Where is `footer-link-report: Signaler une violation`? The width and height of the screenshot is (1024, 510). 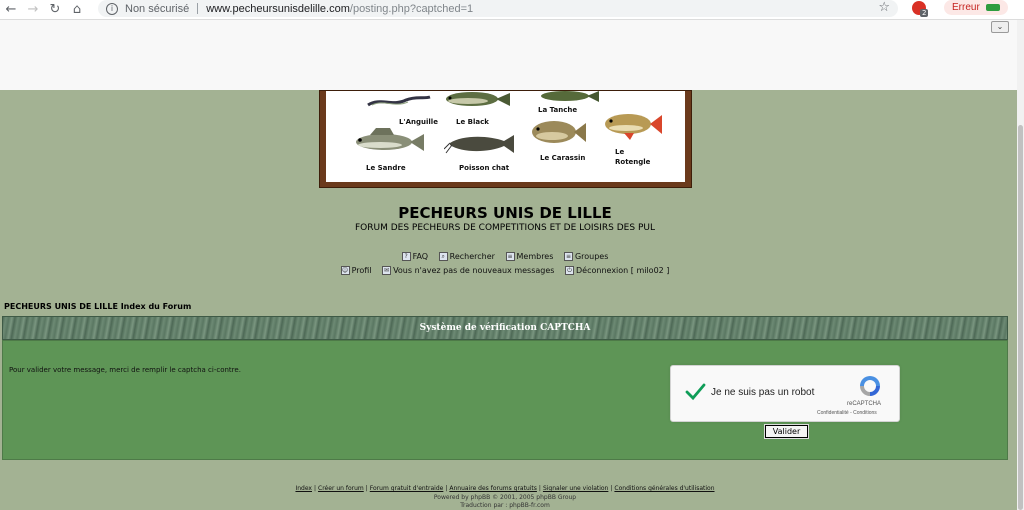 footer-link-report: Signaler une violation is located at coordinates (575, 488).